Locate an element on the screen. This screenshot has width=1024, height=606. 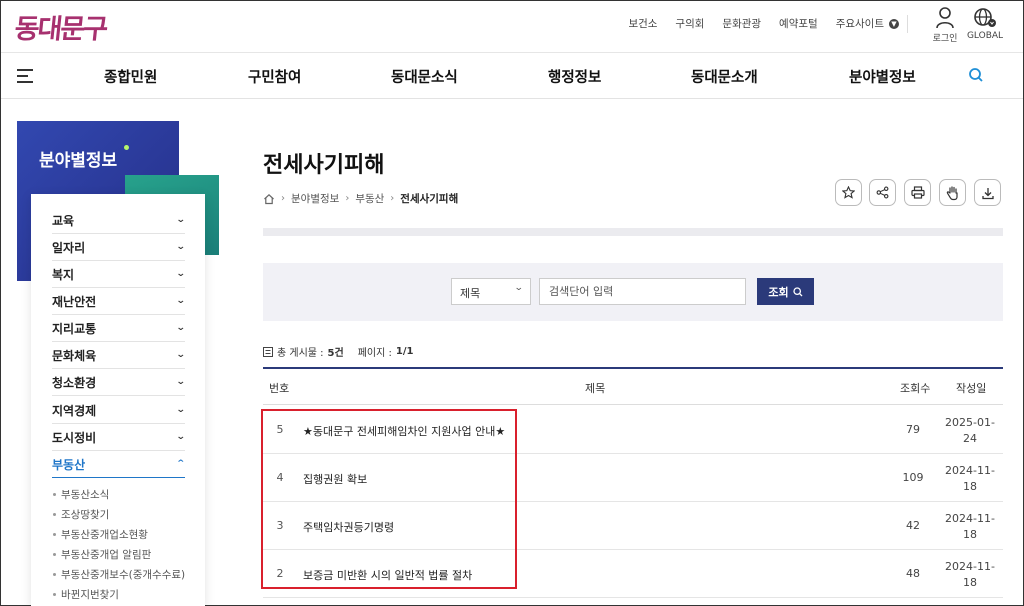
gesture-button is located at coordinates (952, 192).